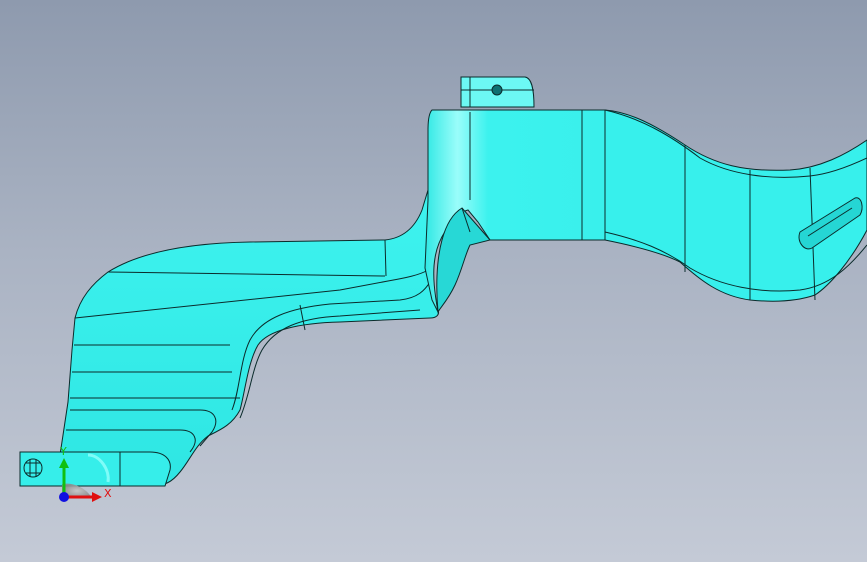  Describe the element at coordinates (497, 92) in the screenshot. I see `top-mounting-tab` at that location.